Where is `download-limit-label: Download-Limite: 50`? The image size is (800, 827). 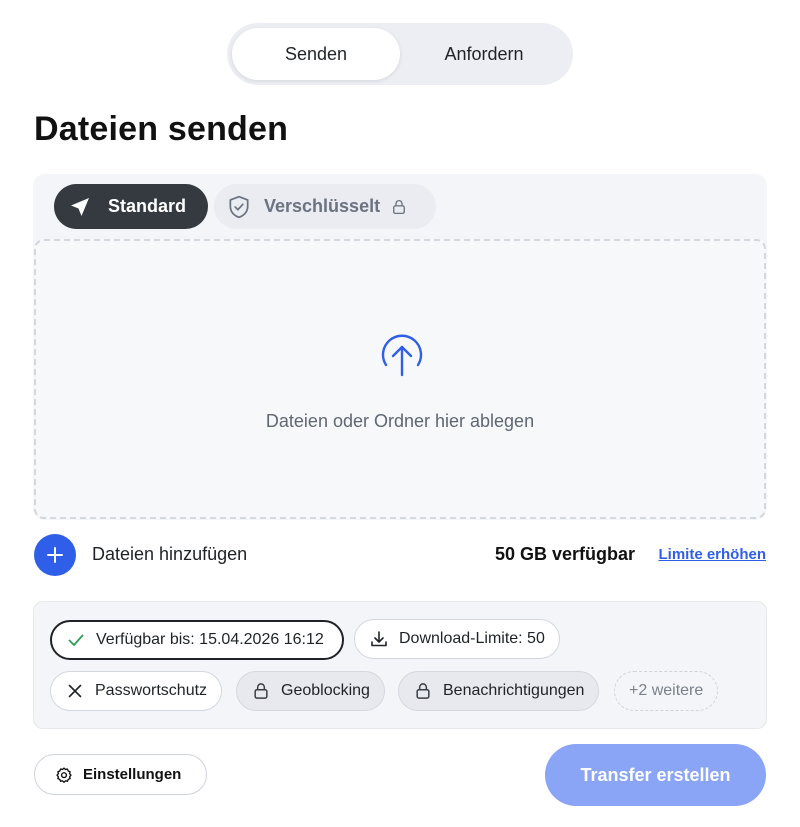 download-limit-label: Download-Limite: 50 is located at coordinates (472, 638).